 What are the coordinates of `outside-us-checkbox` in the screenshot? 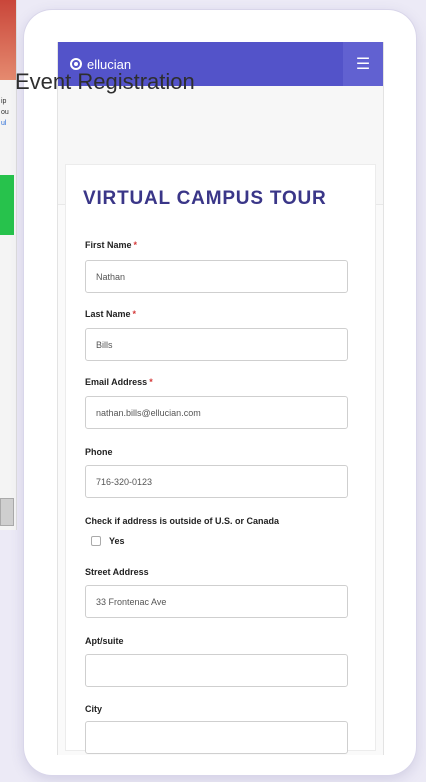 It's located at (96, 541).